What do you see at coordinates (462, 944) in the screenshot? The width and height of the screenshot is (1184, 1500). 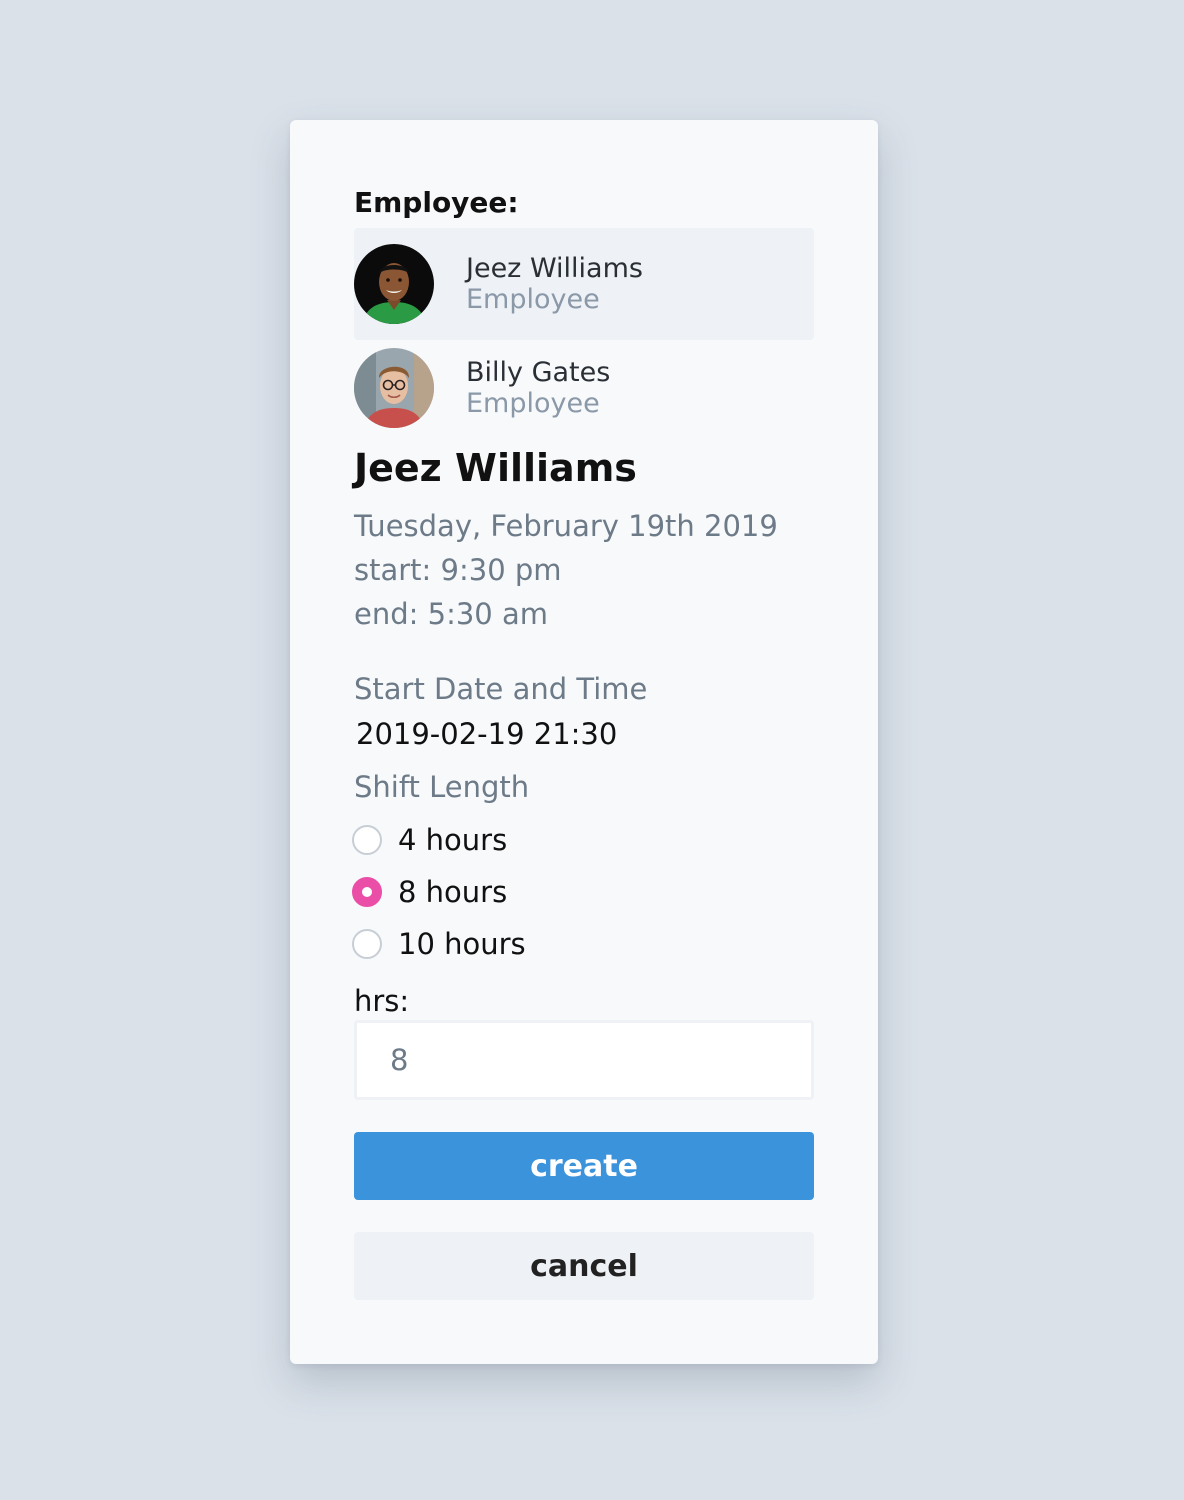 I see `radio-label: 10 hours` at bounding box center [462, 944].